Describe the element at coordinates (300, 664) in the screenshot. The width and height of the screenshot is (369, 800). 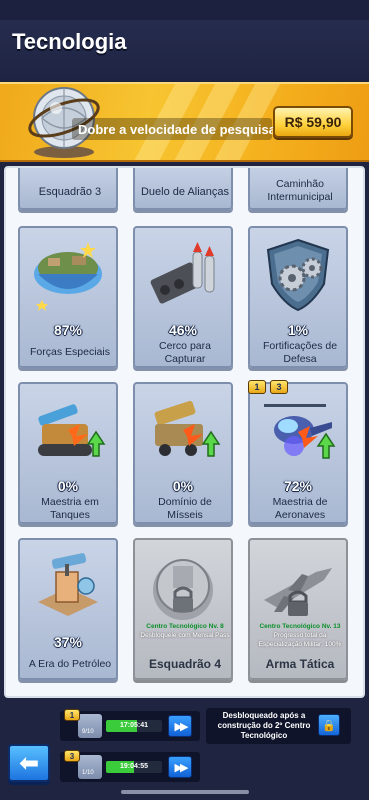
I see `tech-card-name: Arma Tática` at that location.